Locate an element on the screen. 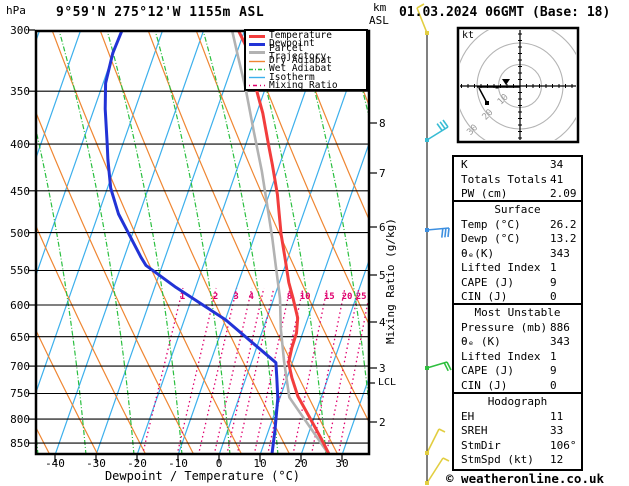 Image resolution: width=629 pixels, height=486 pixels. stat-label: θₑ (K) is located at coordinates (481, 341).